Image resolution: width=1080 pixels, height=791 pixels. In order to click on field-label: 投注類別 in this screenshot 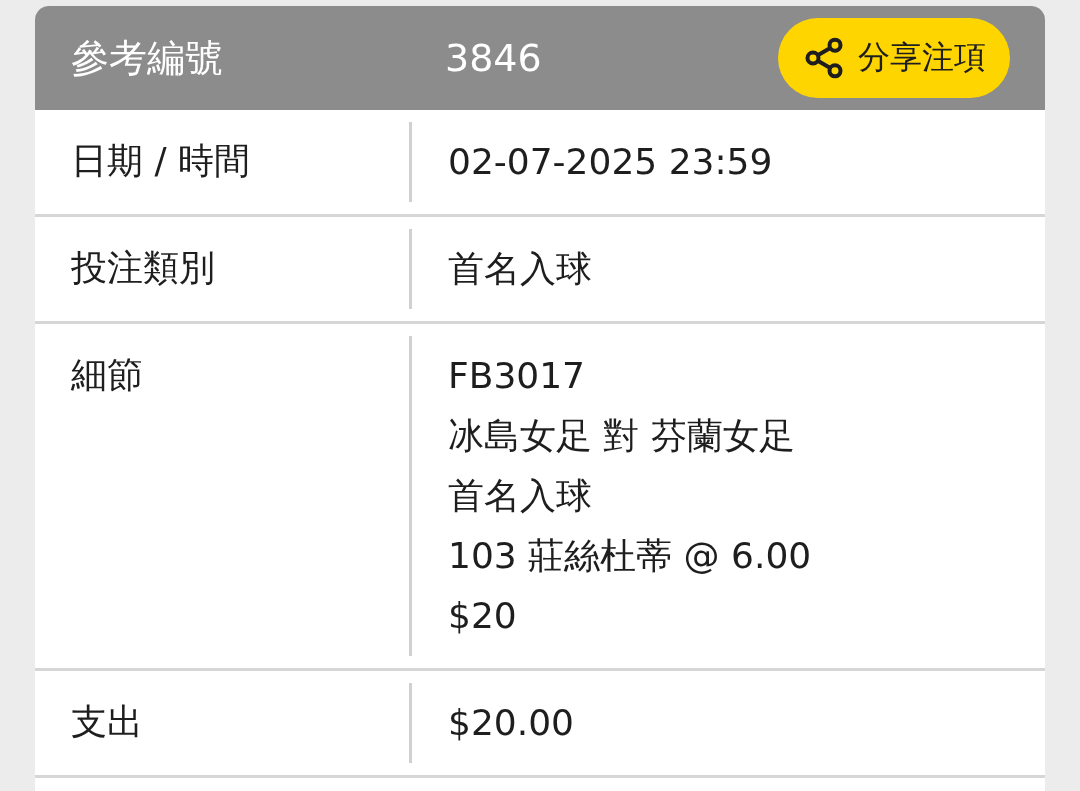, I will do `click(143, 268)`.